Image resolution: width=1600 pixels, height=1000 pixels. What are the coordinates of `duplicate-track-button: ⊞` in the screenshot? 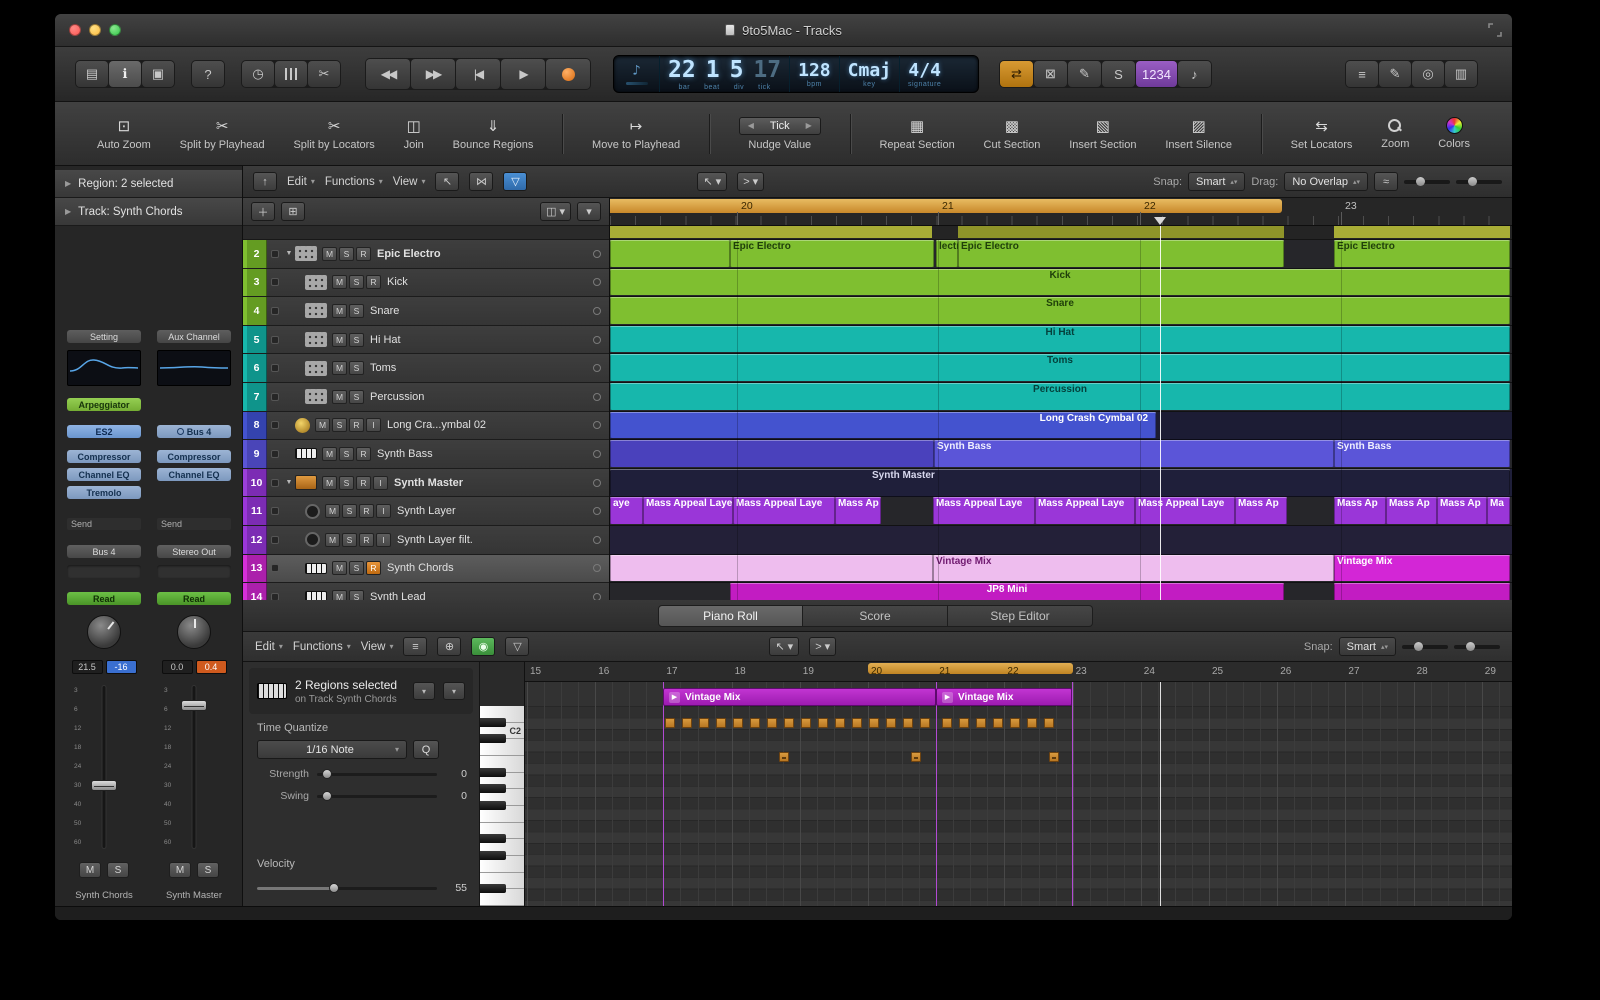 It's located at (293, 211).